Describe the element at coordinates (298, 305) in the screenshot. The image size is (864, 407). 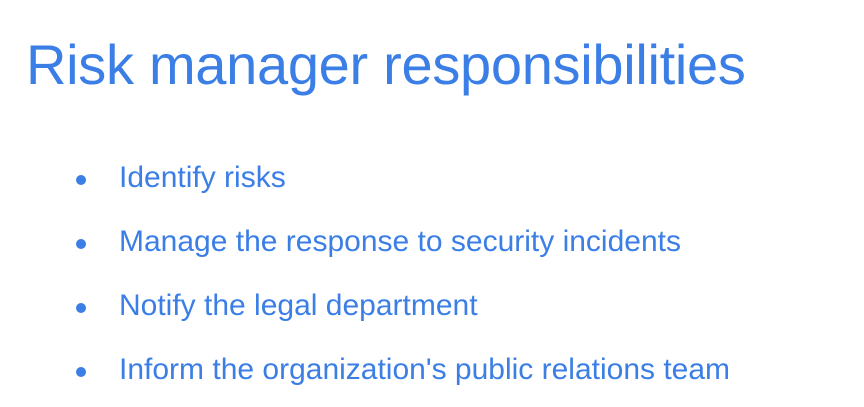
I see `bullet-text: Notify the legal department` at that location.